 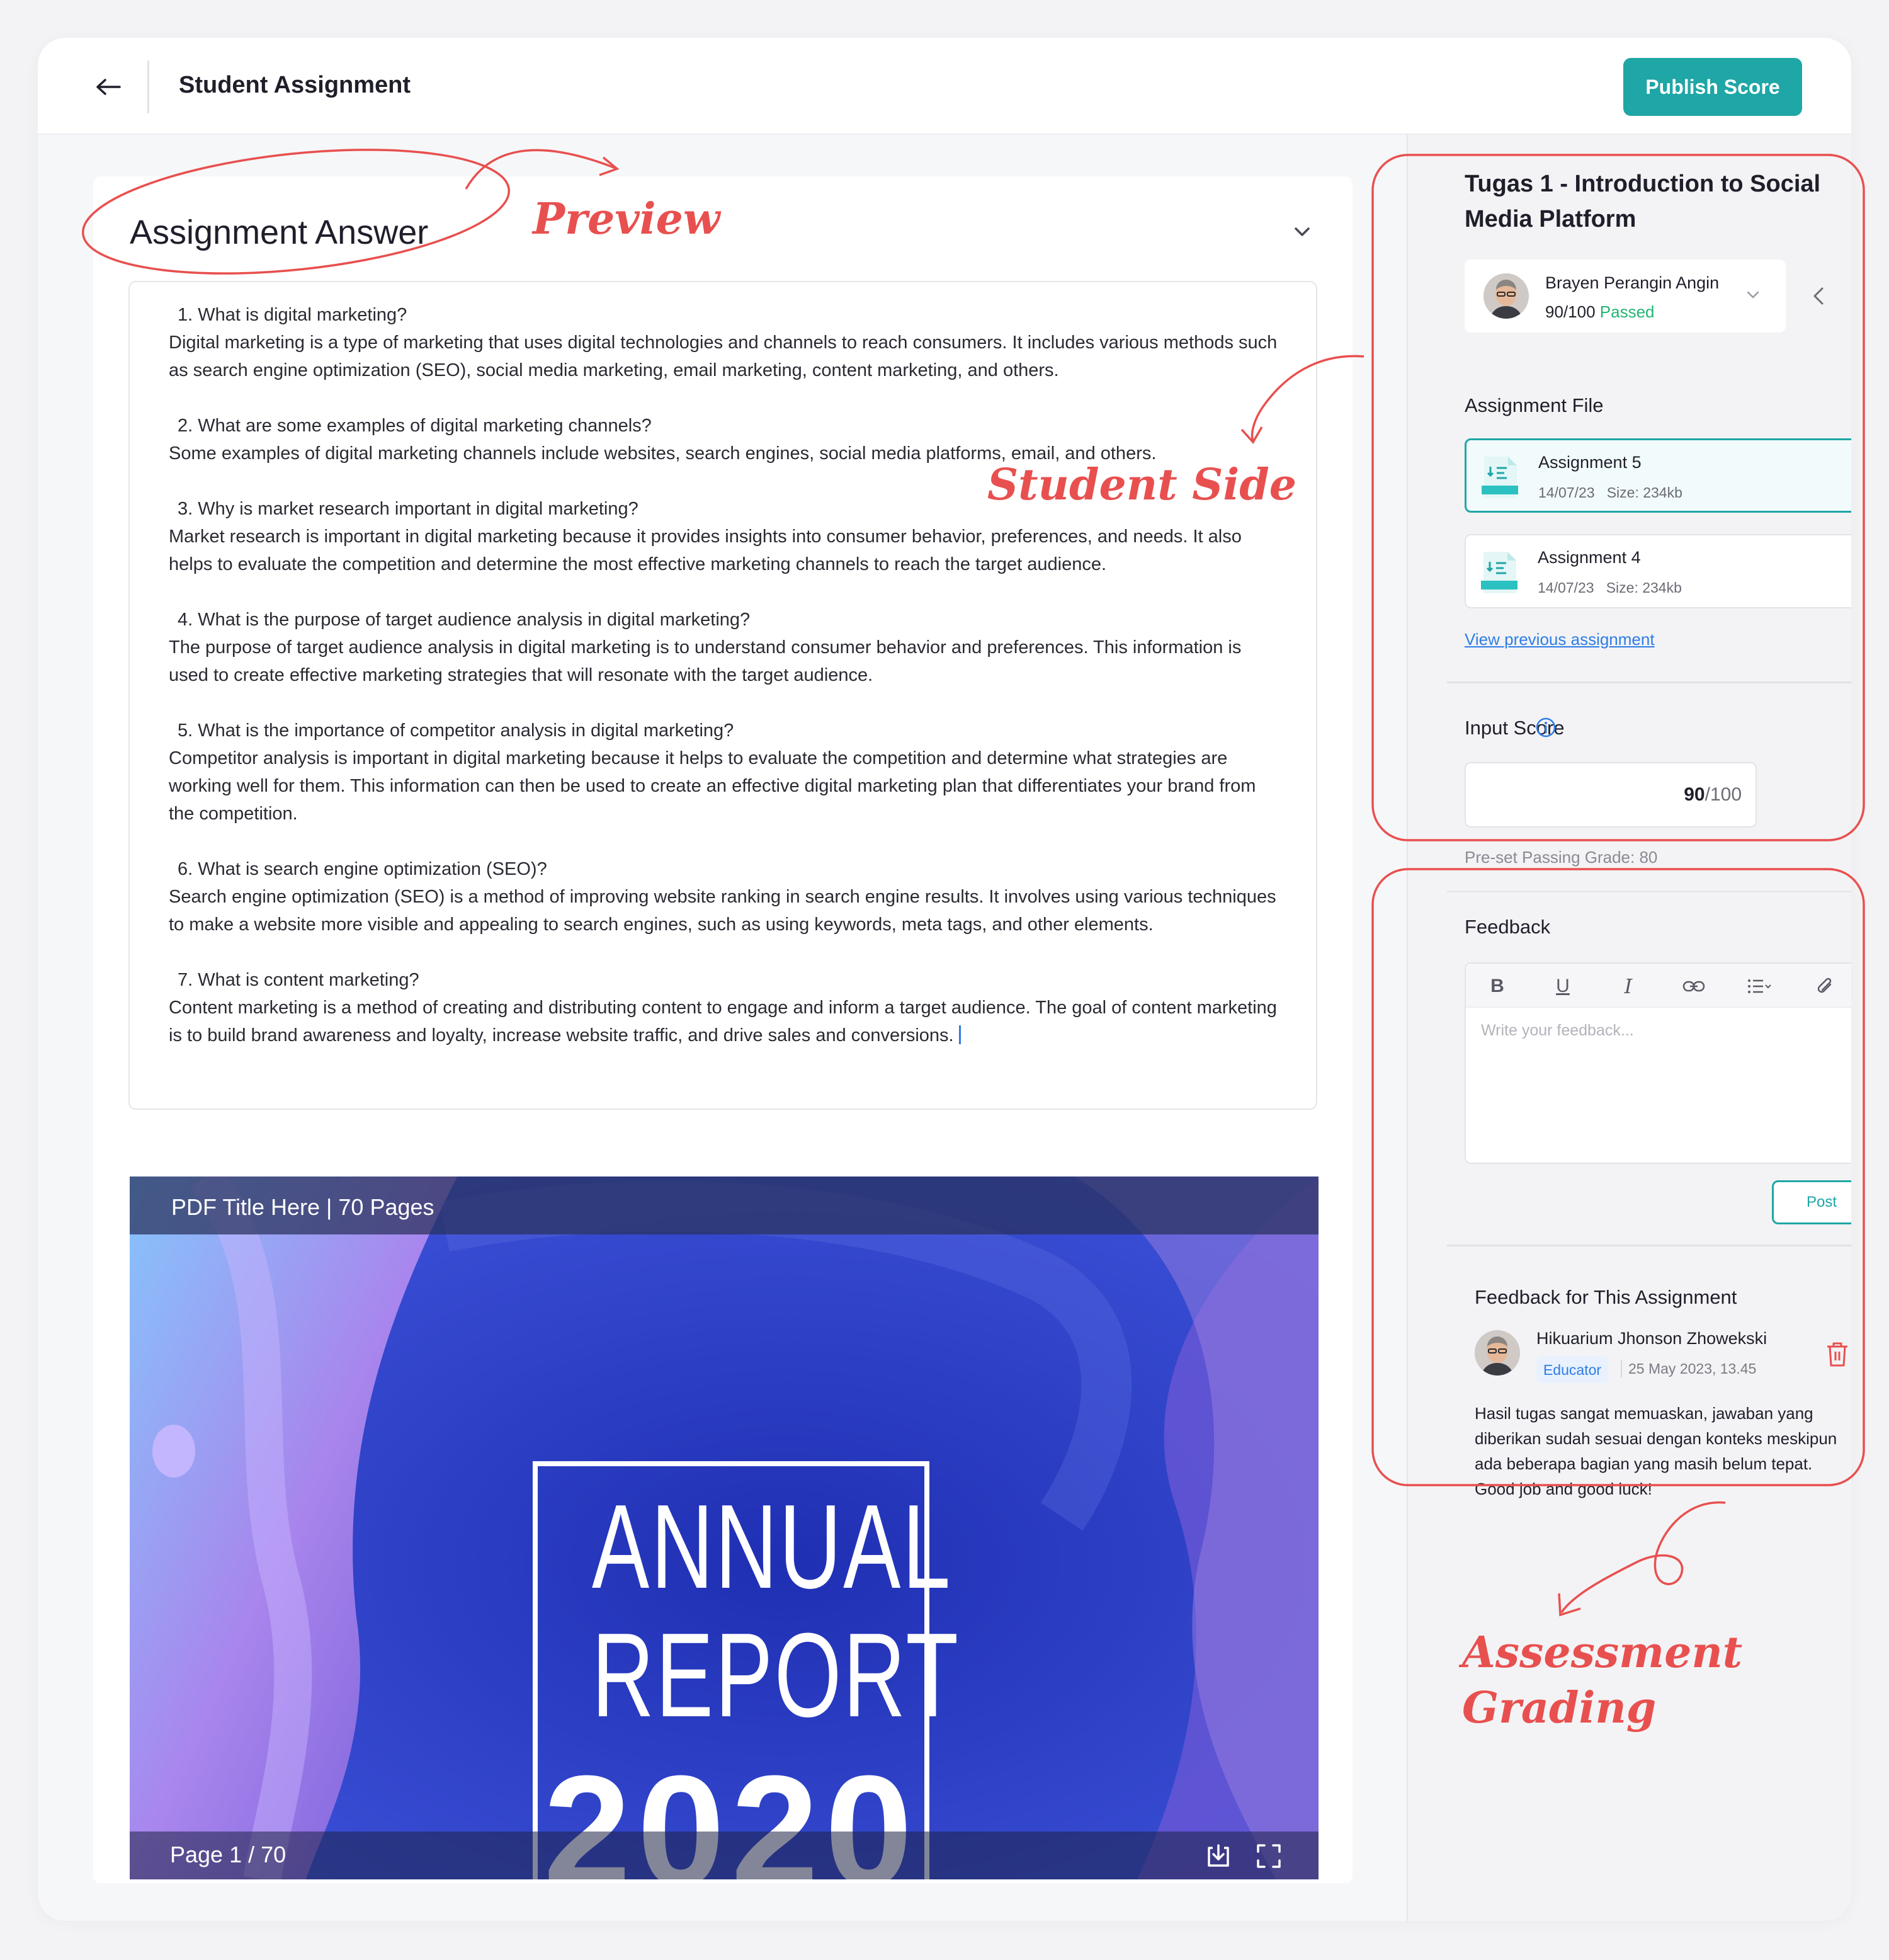 I want to click on text-cursor, so click(x=960, y=1034).